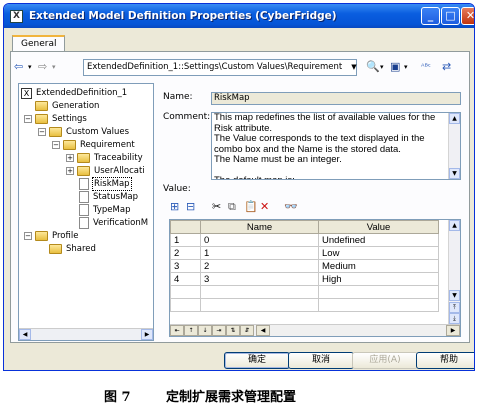  Describe the element at coordinates (30, 67) in the screenshot. I see `back-dropdown-icon: ▾` at that location.